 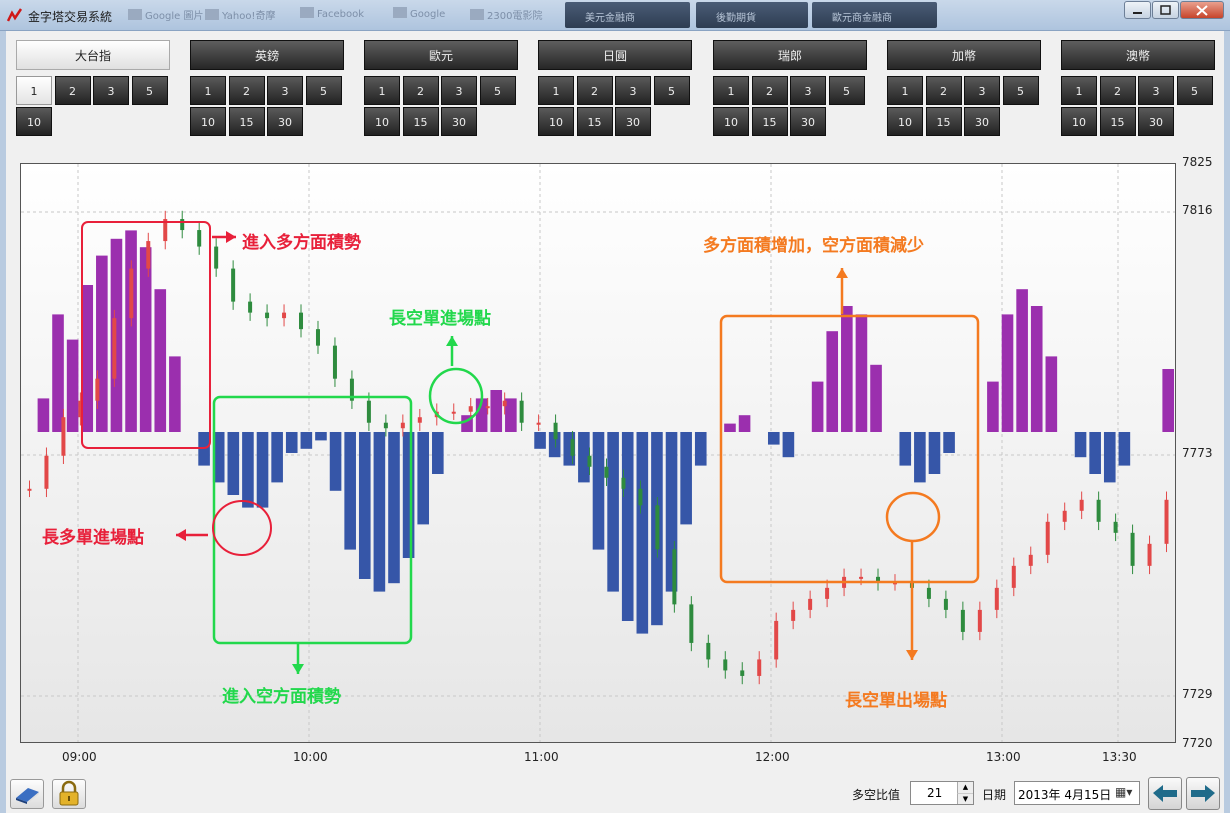 I want to click on lock-button, so click(x=69, y=794).